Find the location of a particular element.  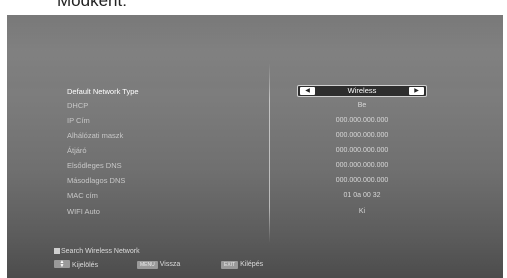

setting-label: Default Network Type is located at coordinates (103, 91).